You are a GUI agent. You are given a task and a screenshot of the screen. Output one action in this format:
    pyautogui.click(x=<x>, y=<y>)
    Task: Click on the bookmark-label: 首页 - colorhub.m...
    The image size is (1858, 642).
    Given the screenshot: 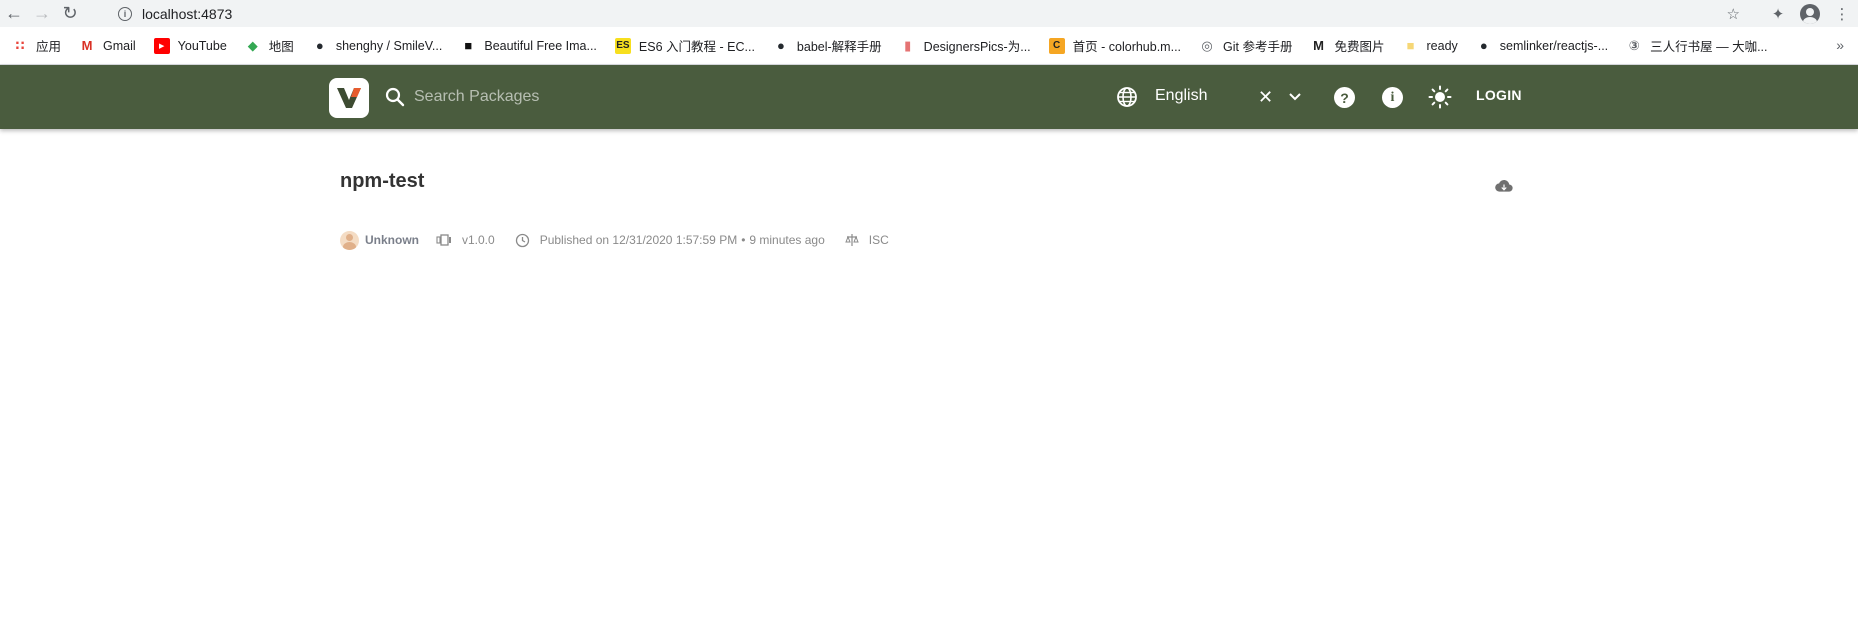 What is the action you would take?
    pyautogui.click(x=1127, y=47)
    